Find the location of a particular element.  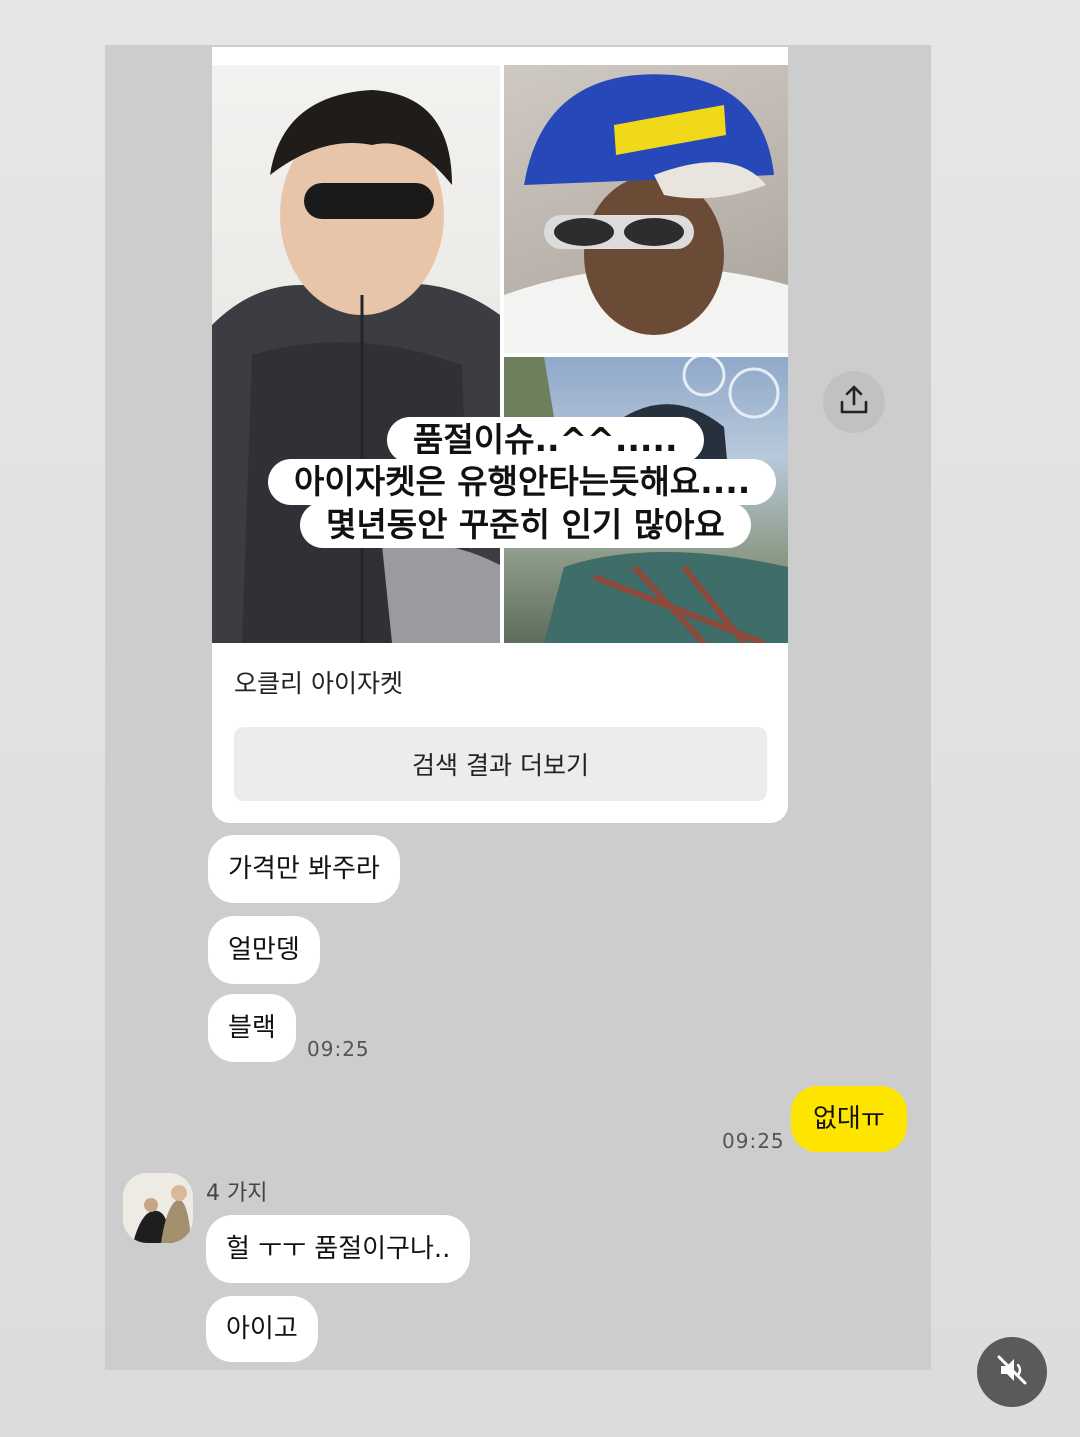

avatar is located at coordinates (158, 1208).